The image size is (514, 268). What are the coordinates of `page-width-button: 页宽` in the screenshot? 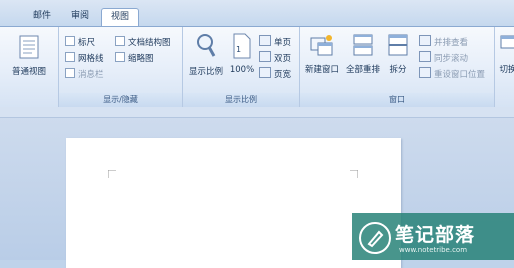 It's located at (275, 73).